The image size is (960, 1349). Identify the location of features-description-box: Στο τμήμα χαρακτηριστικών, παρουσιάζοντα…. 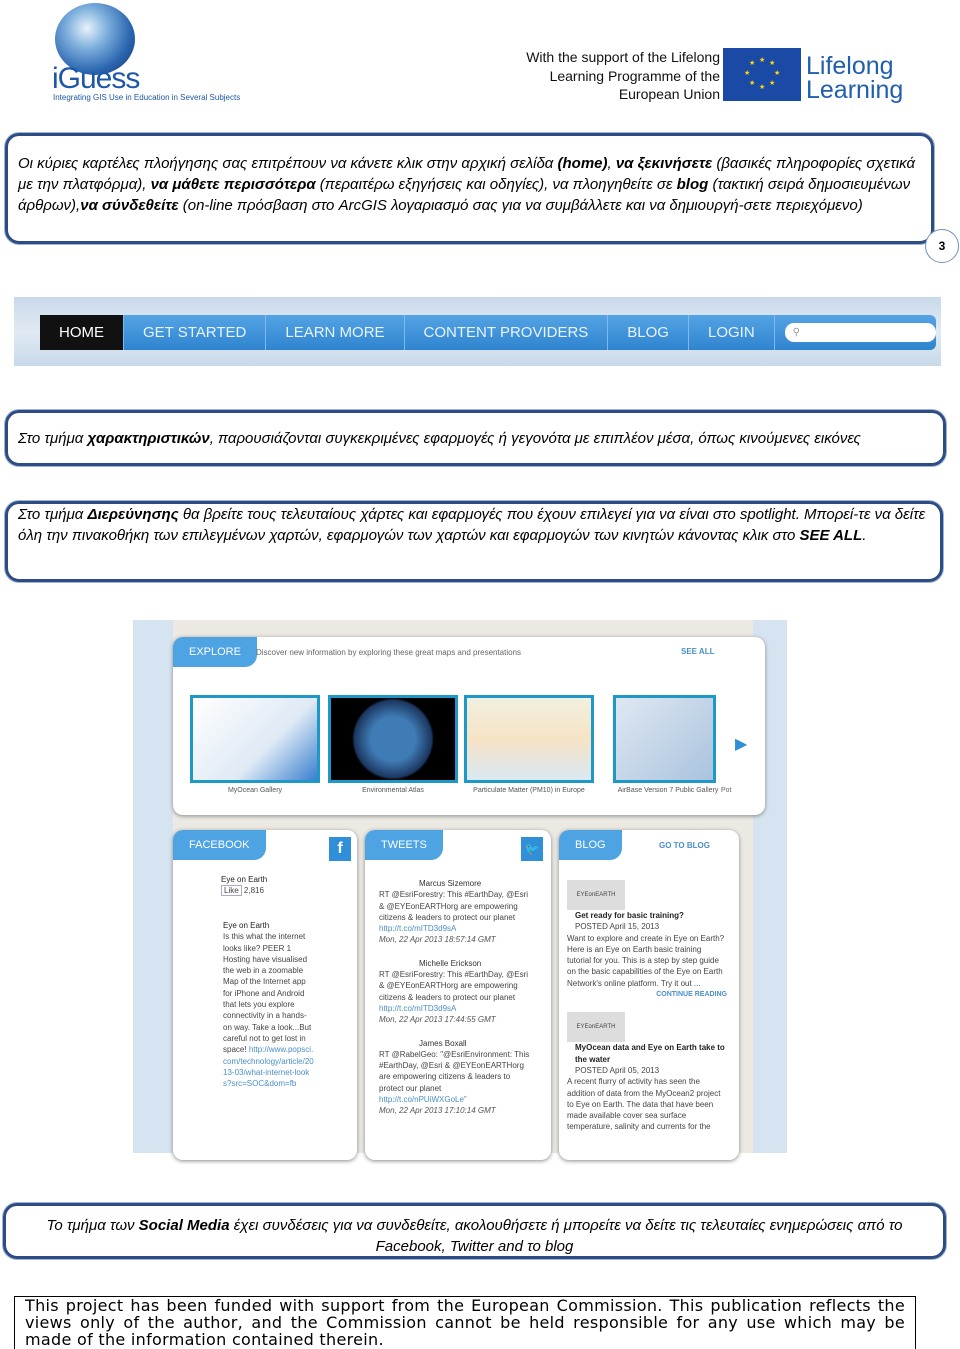
(475, 438).